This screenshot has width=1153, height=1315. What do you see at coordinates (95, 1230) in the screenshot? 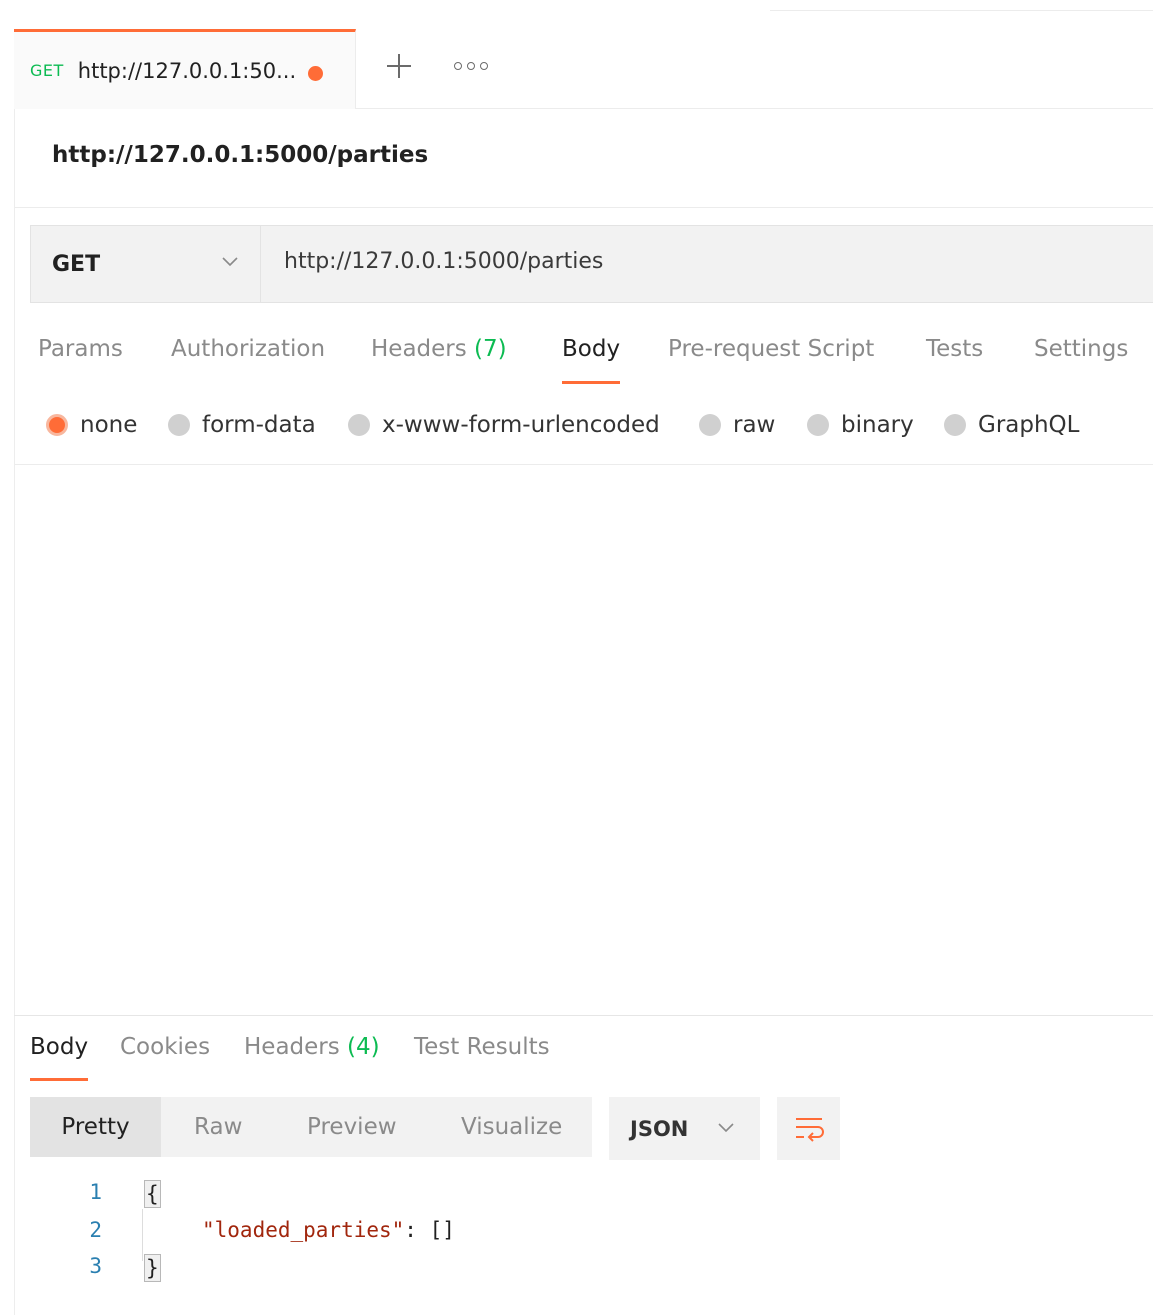
I see `line-number: 2` at bounding box center [95, 1230].